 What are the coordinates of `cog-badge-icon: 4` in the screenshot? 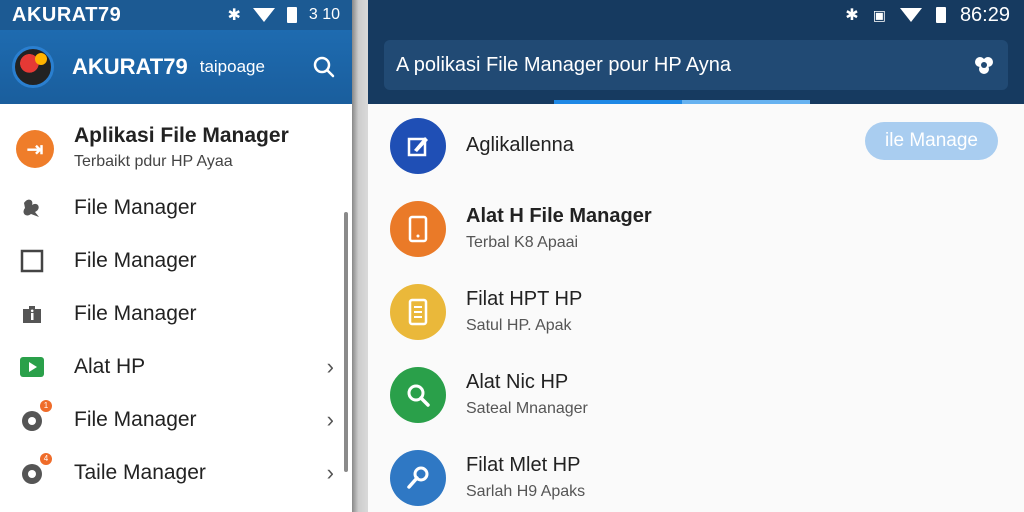 It's located at (35, 469).